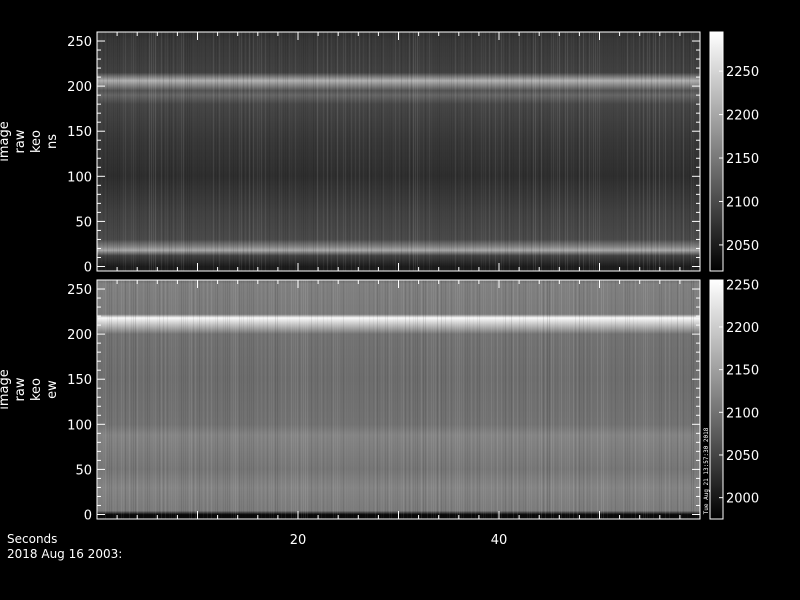 The height and width of the screenshot is (600, 800). What do you see at coordinates (742, 499) in the screenshot?
I see `colorbar-tick-label: 2000` at bounding box center [742, 499].